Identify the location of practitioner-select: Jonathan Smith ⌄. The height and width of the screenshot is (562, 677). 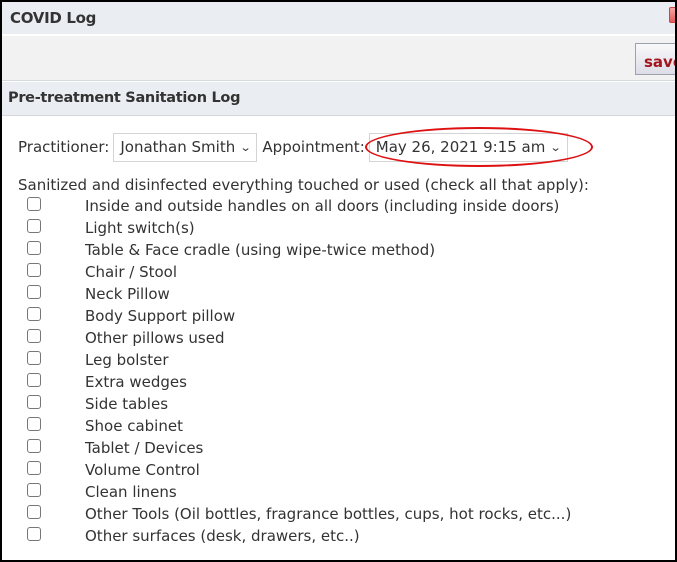
(185, 147).